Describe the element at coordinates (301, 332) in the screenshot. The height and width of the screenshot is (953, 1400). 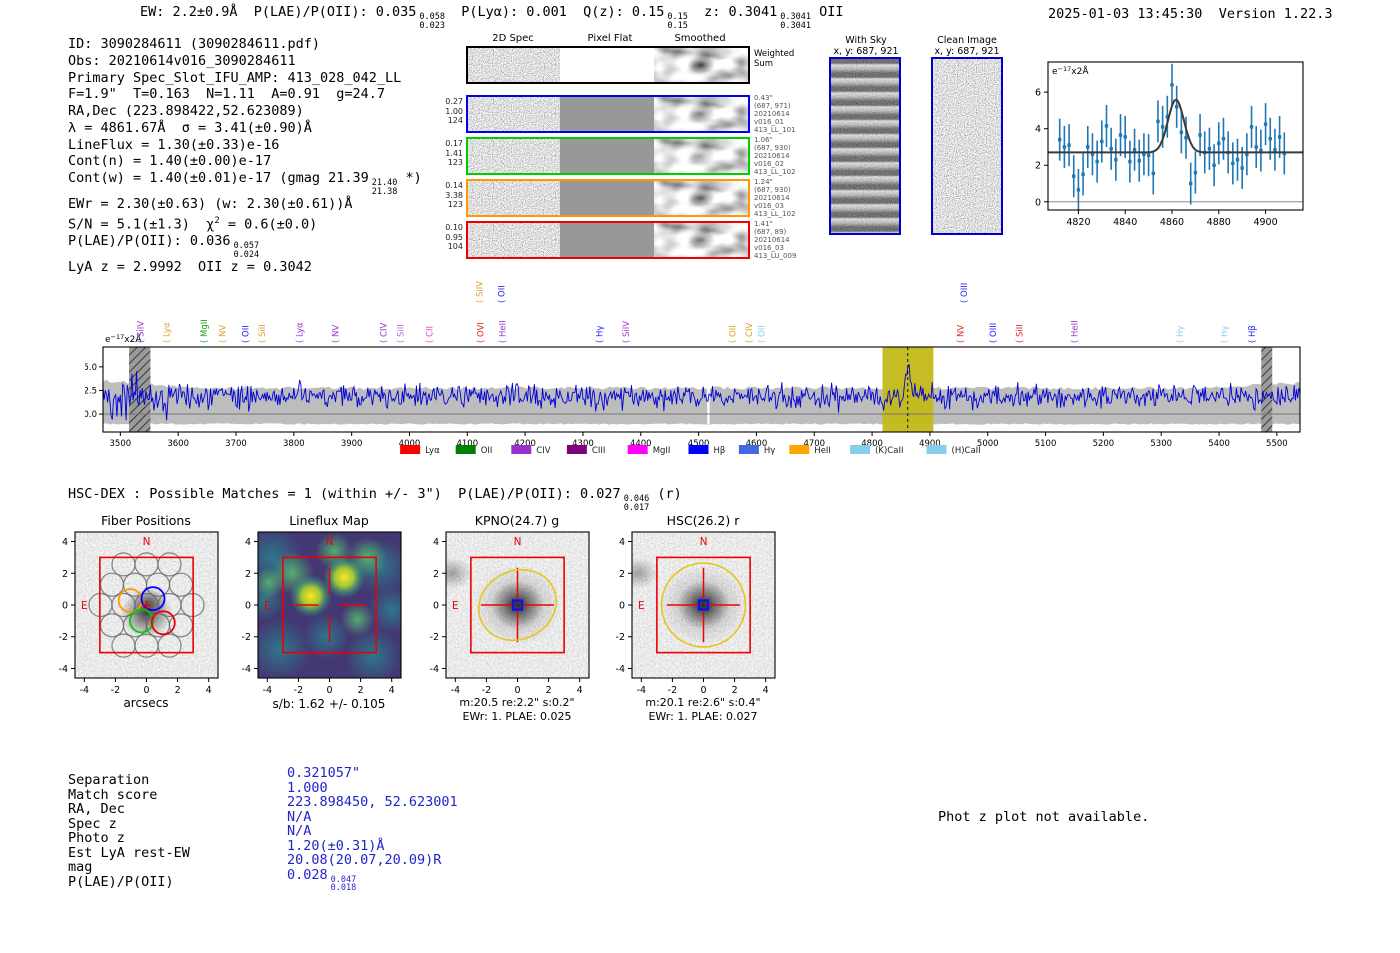
I see `svg-text: ( Lyα` at that location.